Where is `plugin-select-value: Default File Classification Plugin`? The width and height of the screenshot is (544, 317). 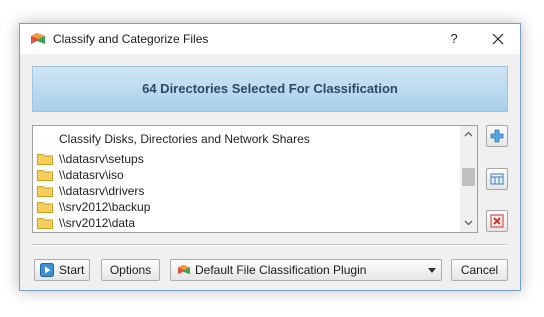 plugin-select-value: Default File Classification Plugin is located at coordinates (281, 270).